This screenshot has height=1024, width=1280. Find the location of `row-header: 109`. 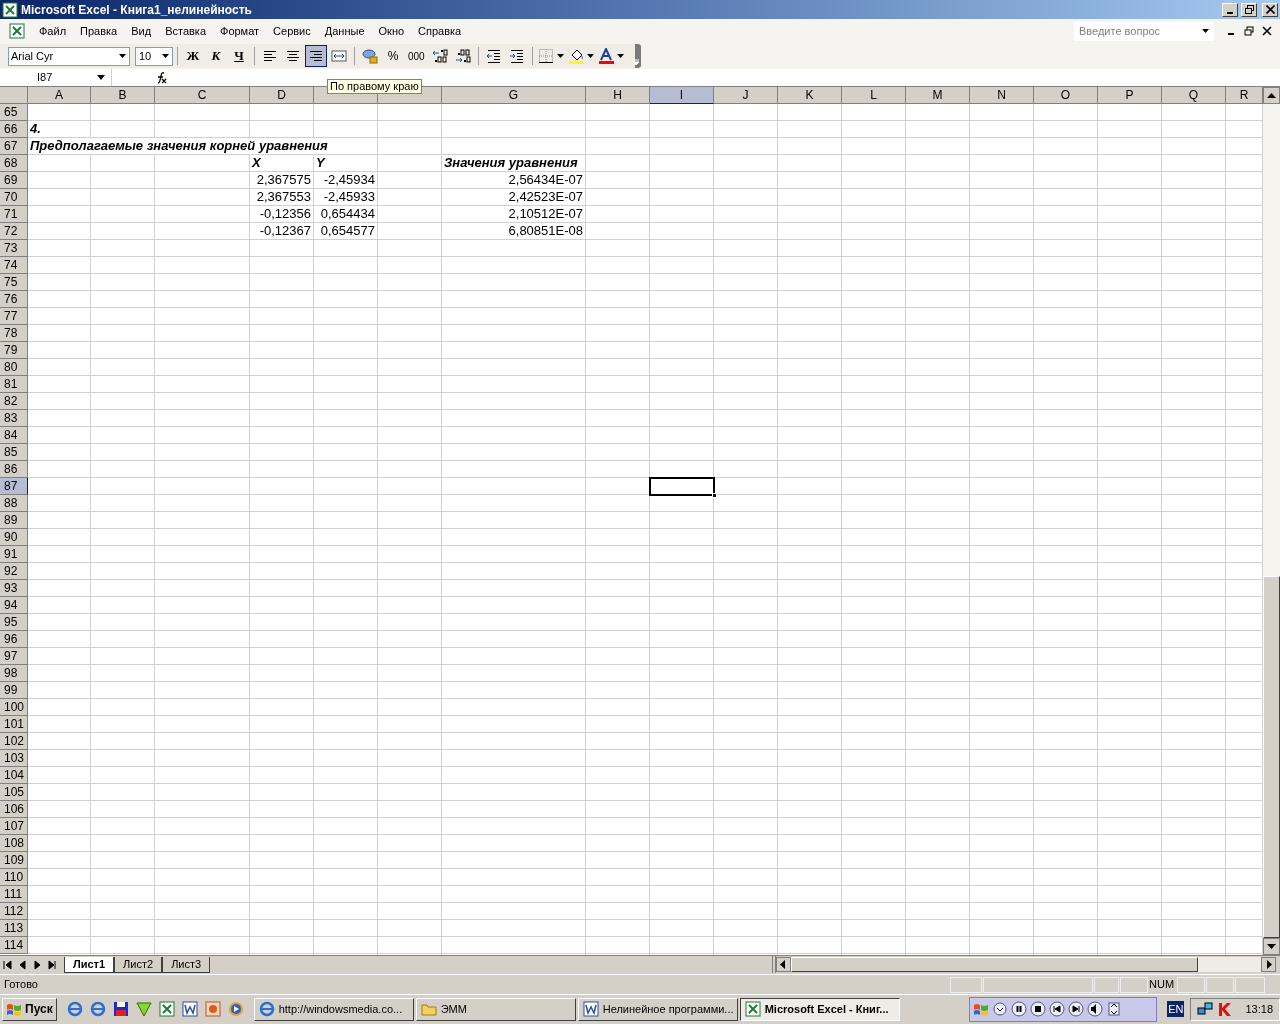

row-header: 109 is located at coordinates (14, 860).